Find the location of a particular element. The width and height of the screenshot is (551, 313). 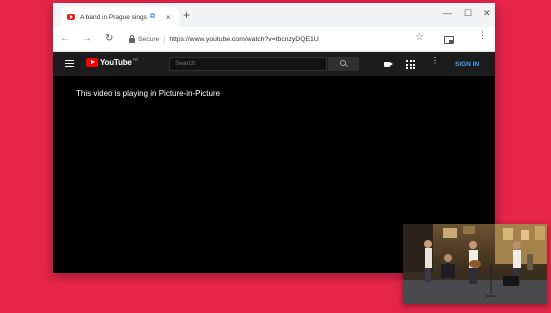

region-code: TR is located at coordinates (135, 59).